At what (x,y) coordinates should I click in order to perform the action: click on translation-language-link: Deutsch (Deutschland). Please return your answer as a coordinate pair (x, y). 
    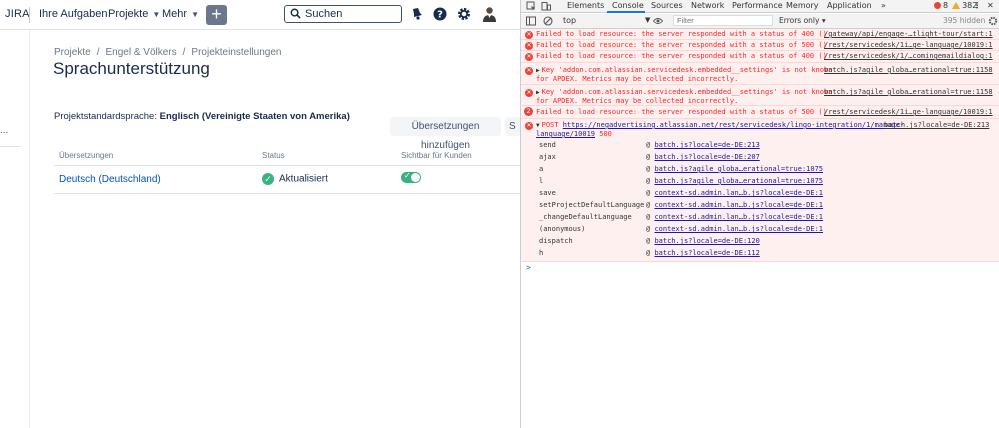
    Looking at the image, I should click on (110, 179).